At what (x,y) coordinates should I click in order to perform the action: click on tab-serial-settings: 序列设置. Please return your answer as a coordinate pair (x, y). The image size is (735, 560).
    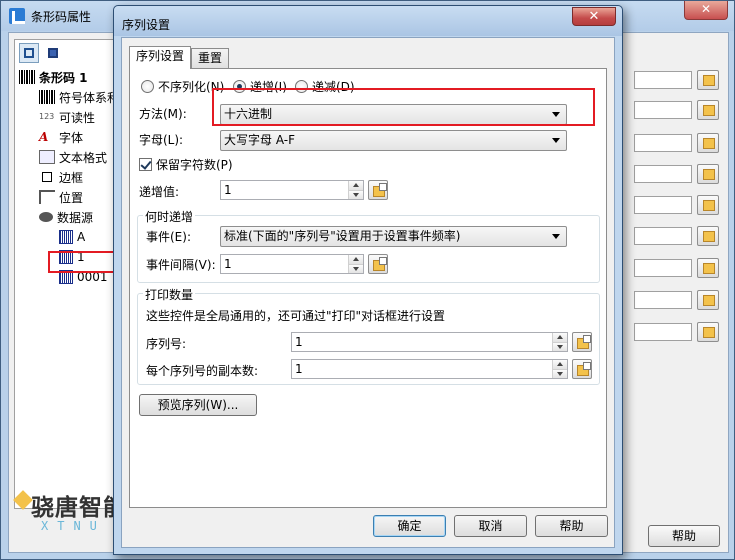
    Looking at the image, I should click on (160, 57).